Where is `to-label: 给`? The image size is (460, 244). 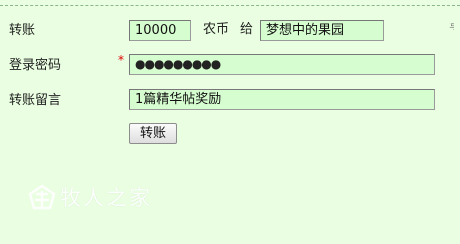 to-label: 给 is located at coordinates (247, 29).